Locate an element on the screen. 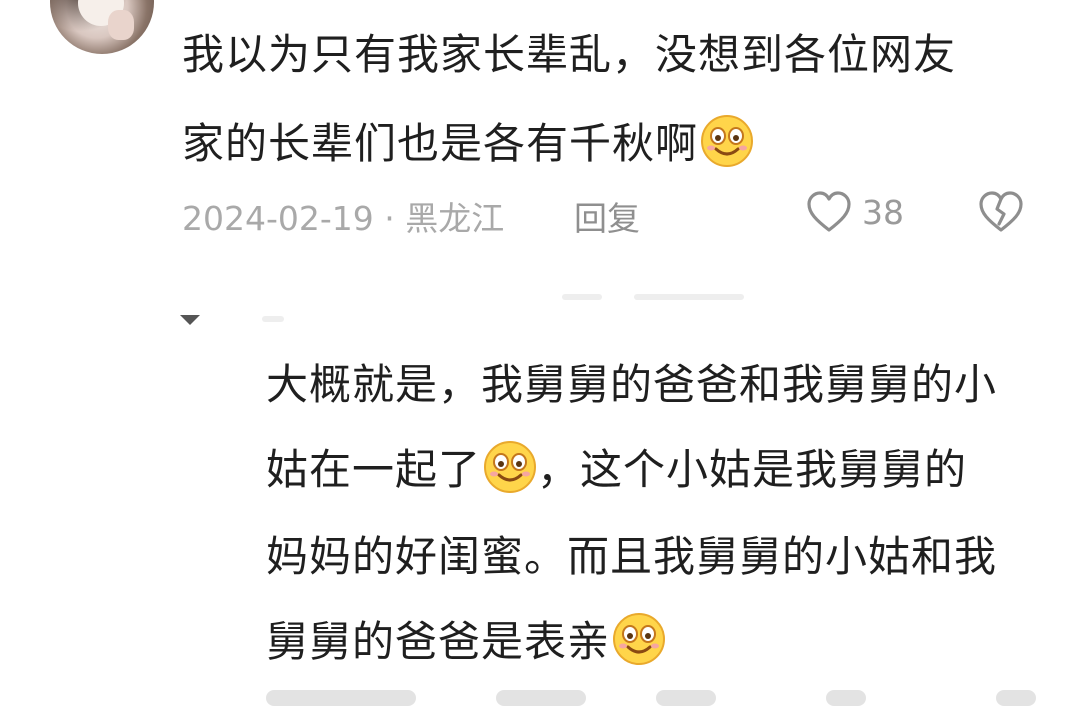  reply-line-2a: 姑在一起了 is located at coordinates (374, 469).